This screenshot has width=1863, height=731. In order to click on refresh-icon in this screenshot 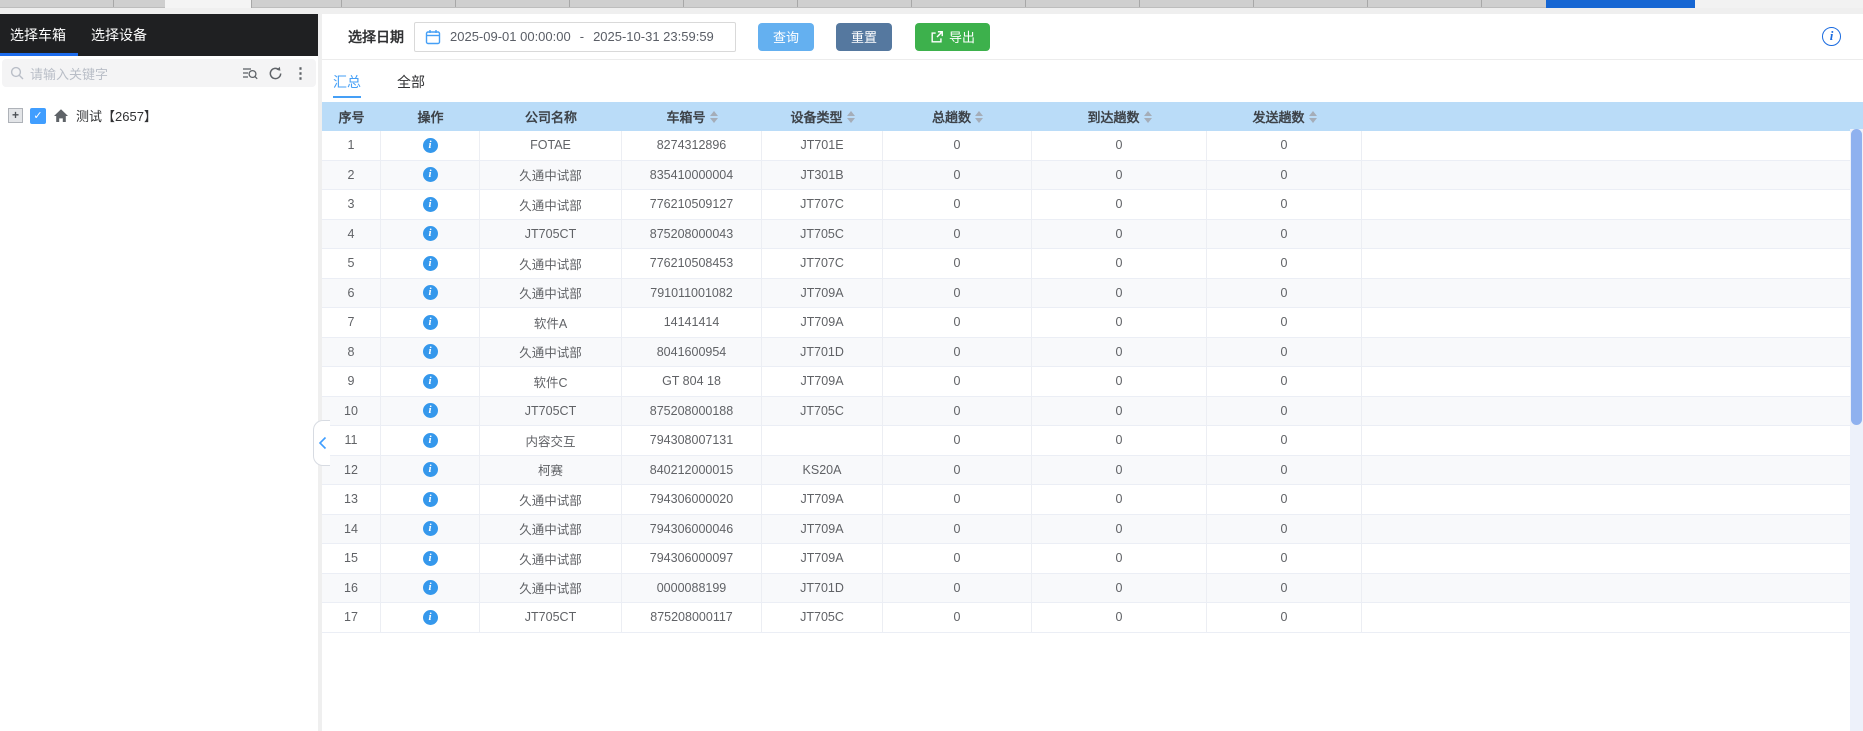, I will do `click(275, 73)`.